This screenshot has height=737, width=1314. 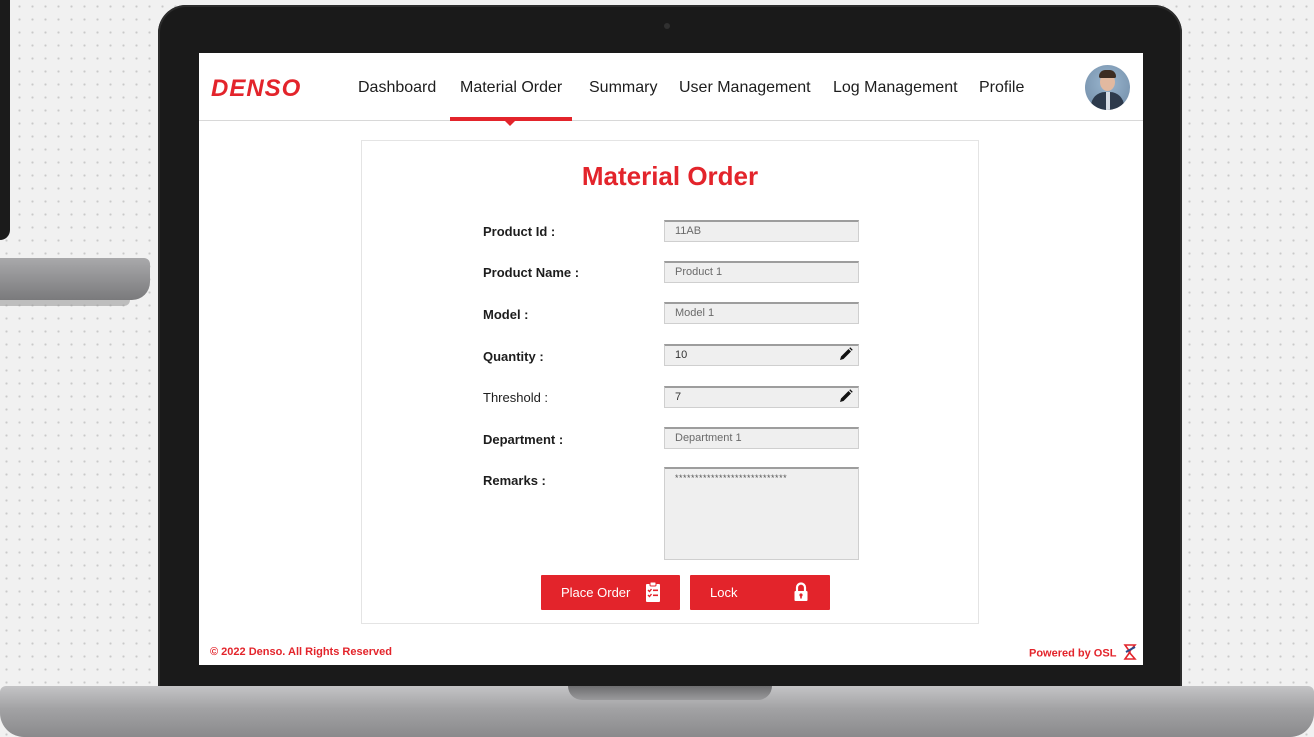 What do you see at coordinates (681, 355) in the screenshot?
I see `quantity-value: 10` at bounding box center [681, 355].